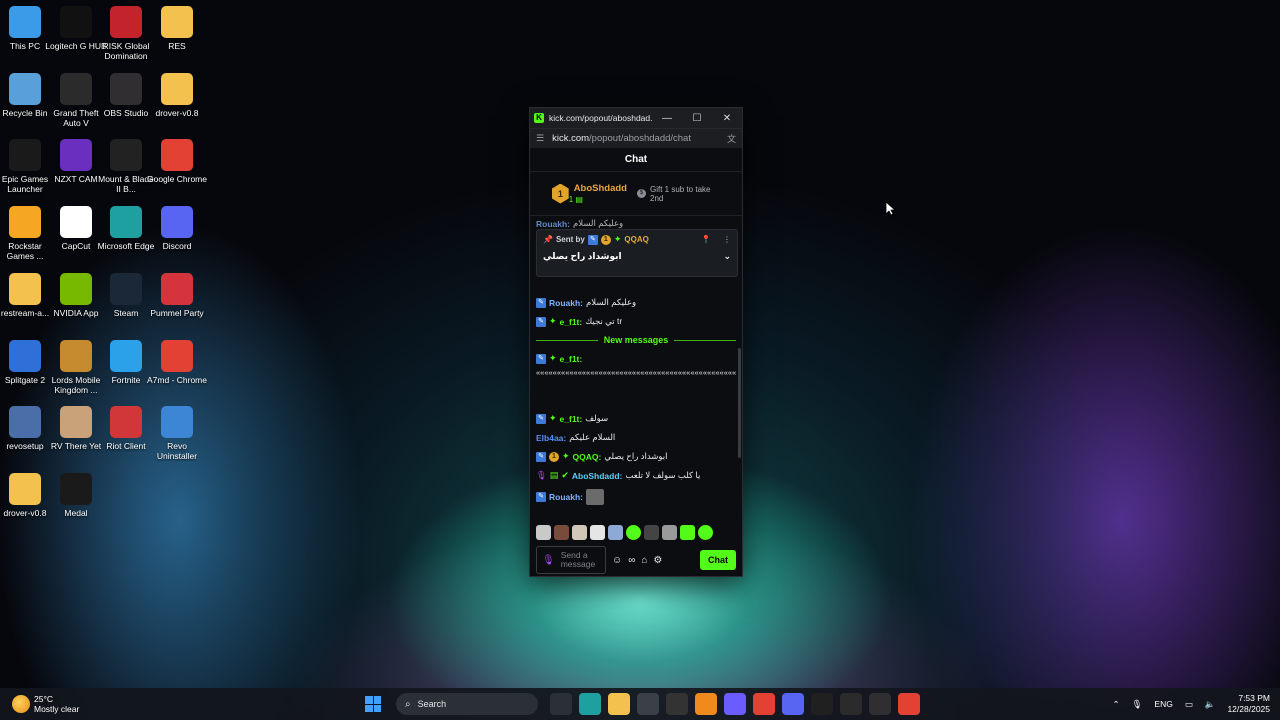  I want to click on desktop-icon: RES, so click(177, 28).